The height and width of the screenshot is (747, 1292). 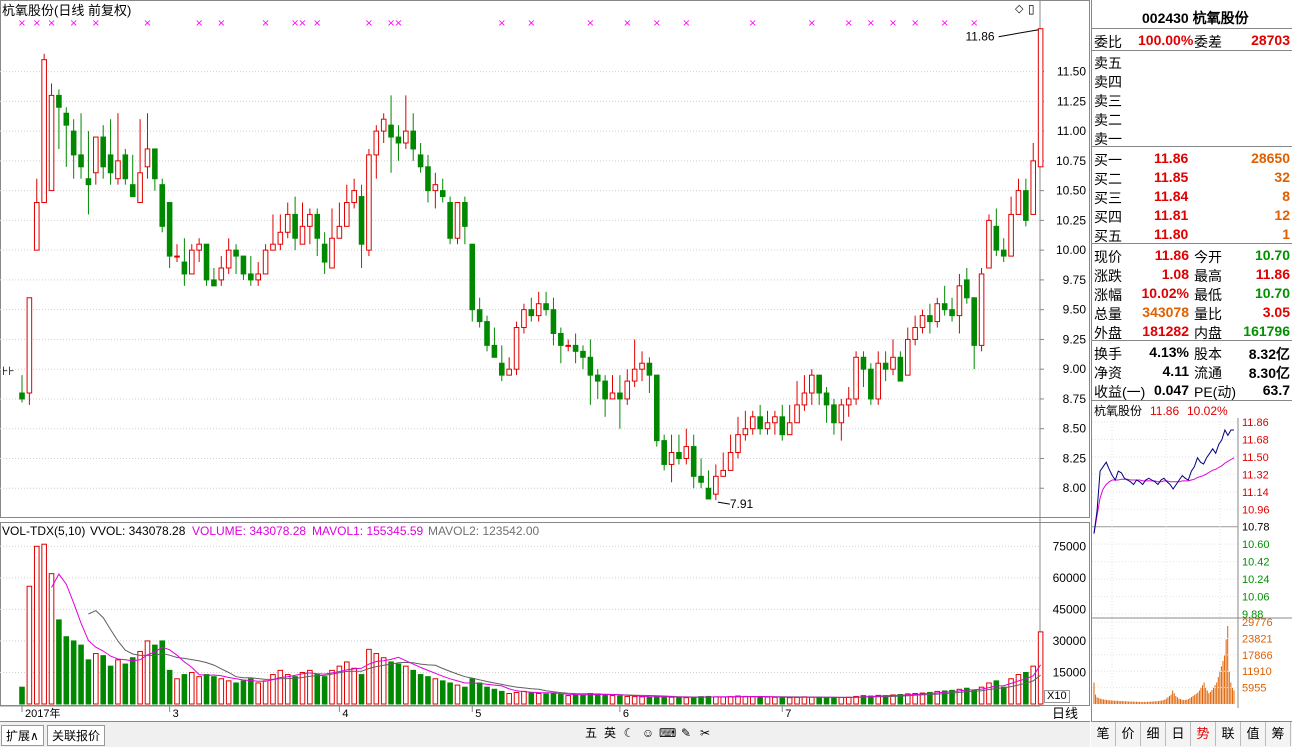 I want to click on buy-level-volume: 28650, so click(x=1270, y=158).